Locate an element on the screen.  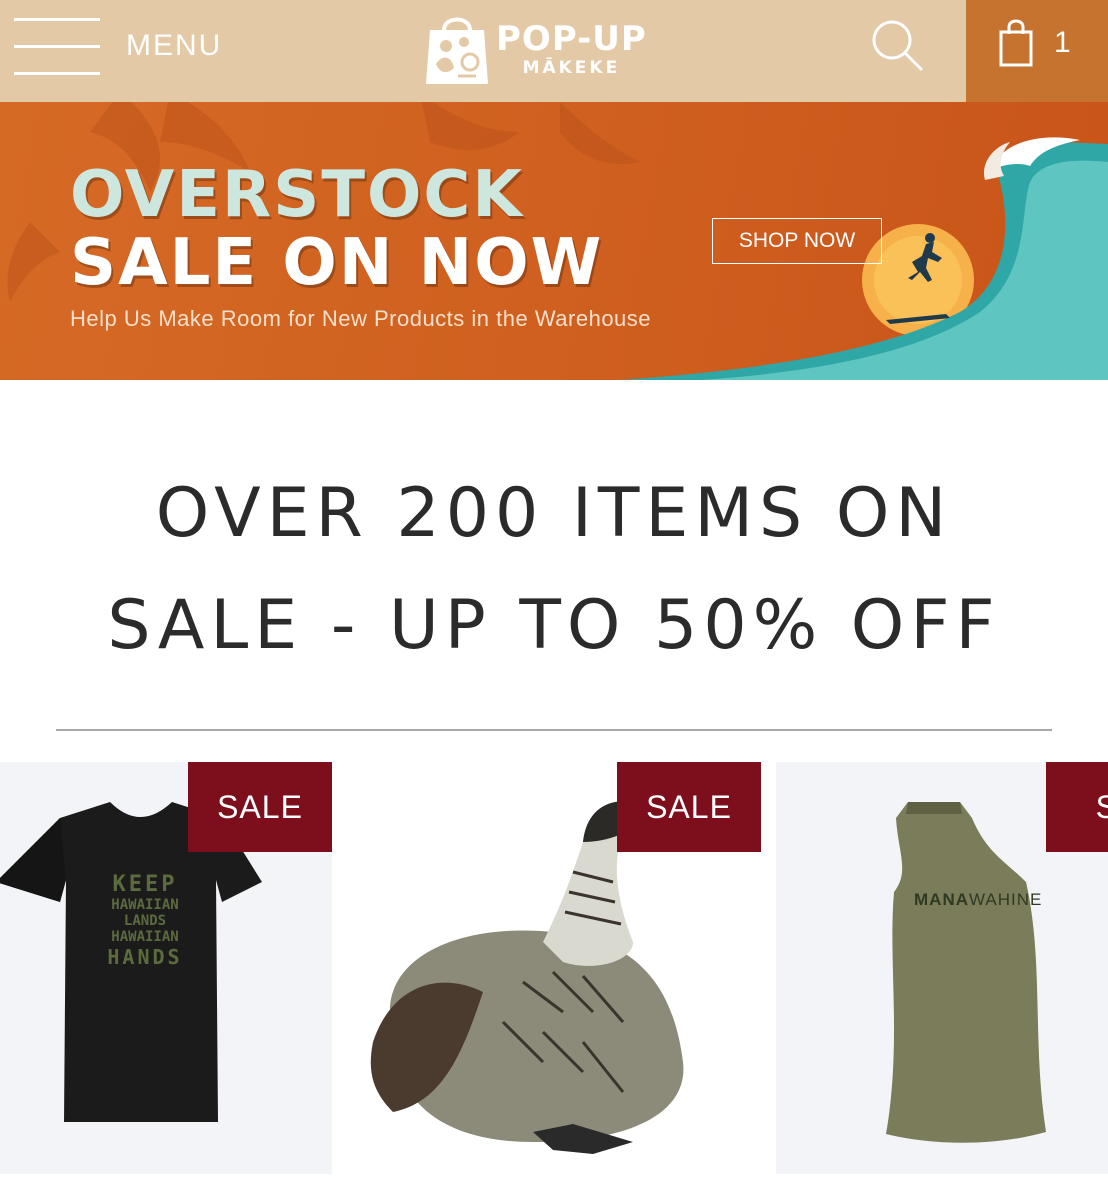
cart-count: 1 is located at coordinates (1062, 42).